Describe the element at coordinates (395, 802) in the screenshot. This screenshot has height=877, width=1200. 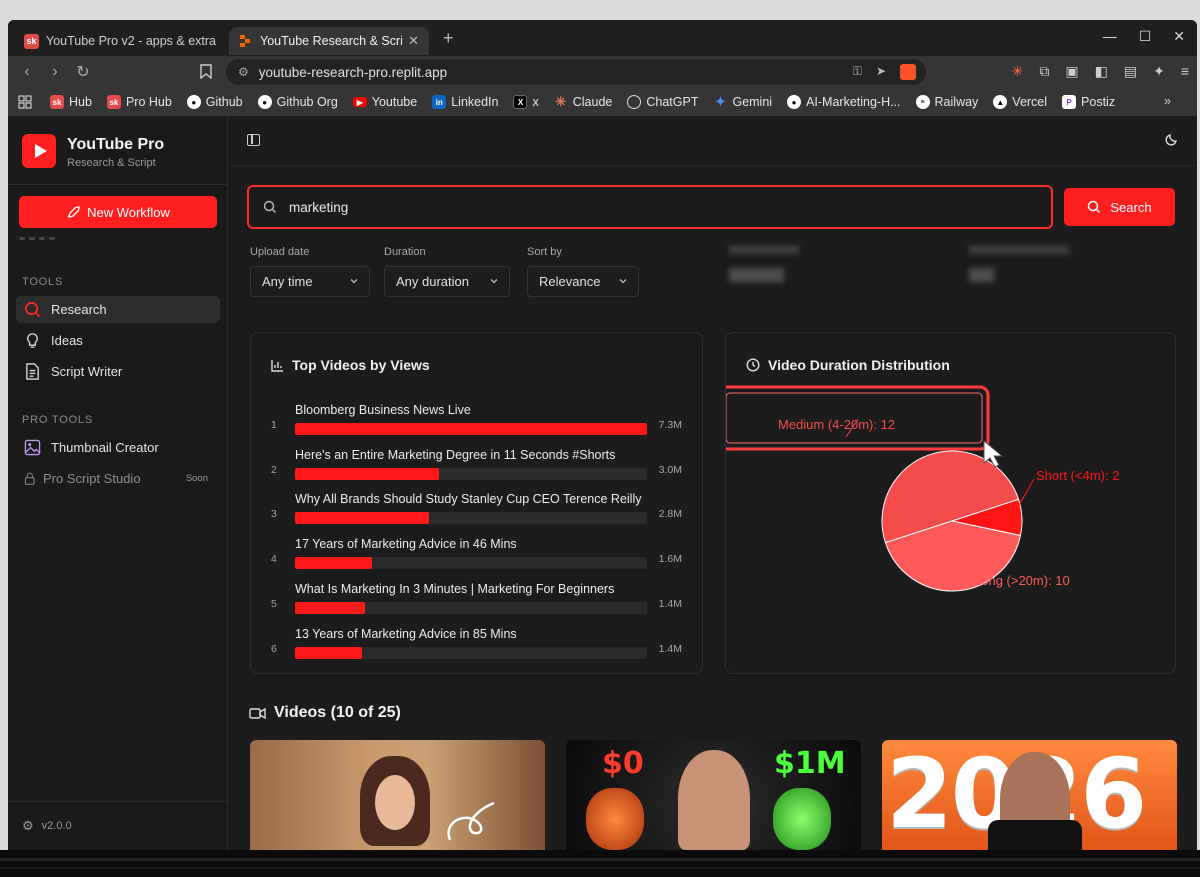
I see `face-image` at that location.